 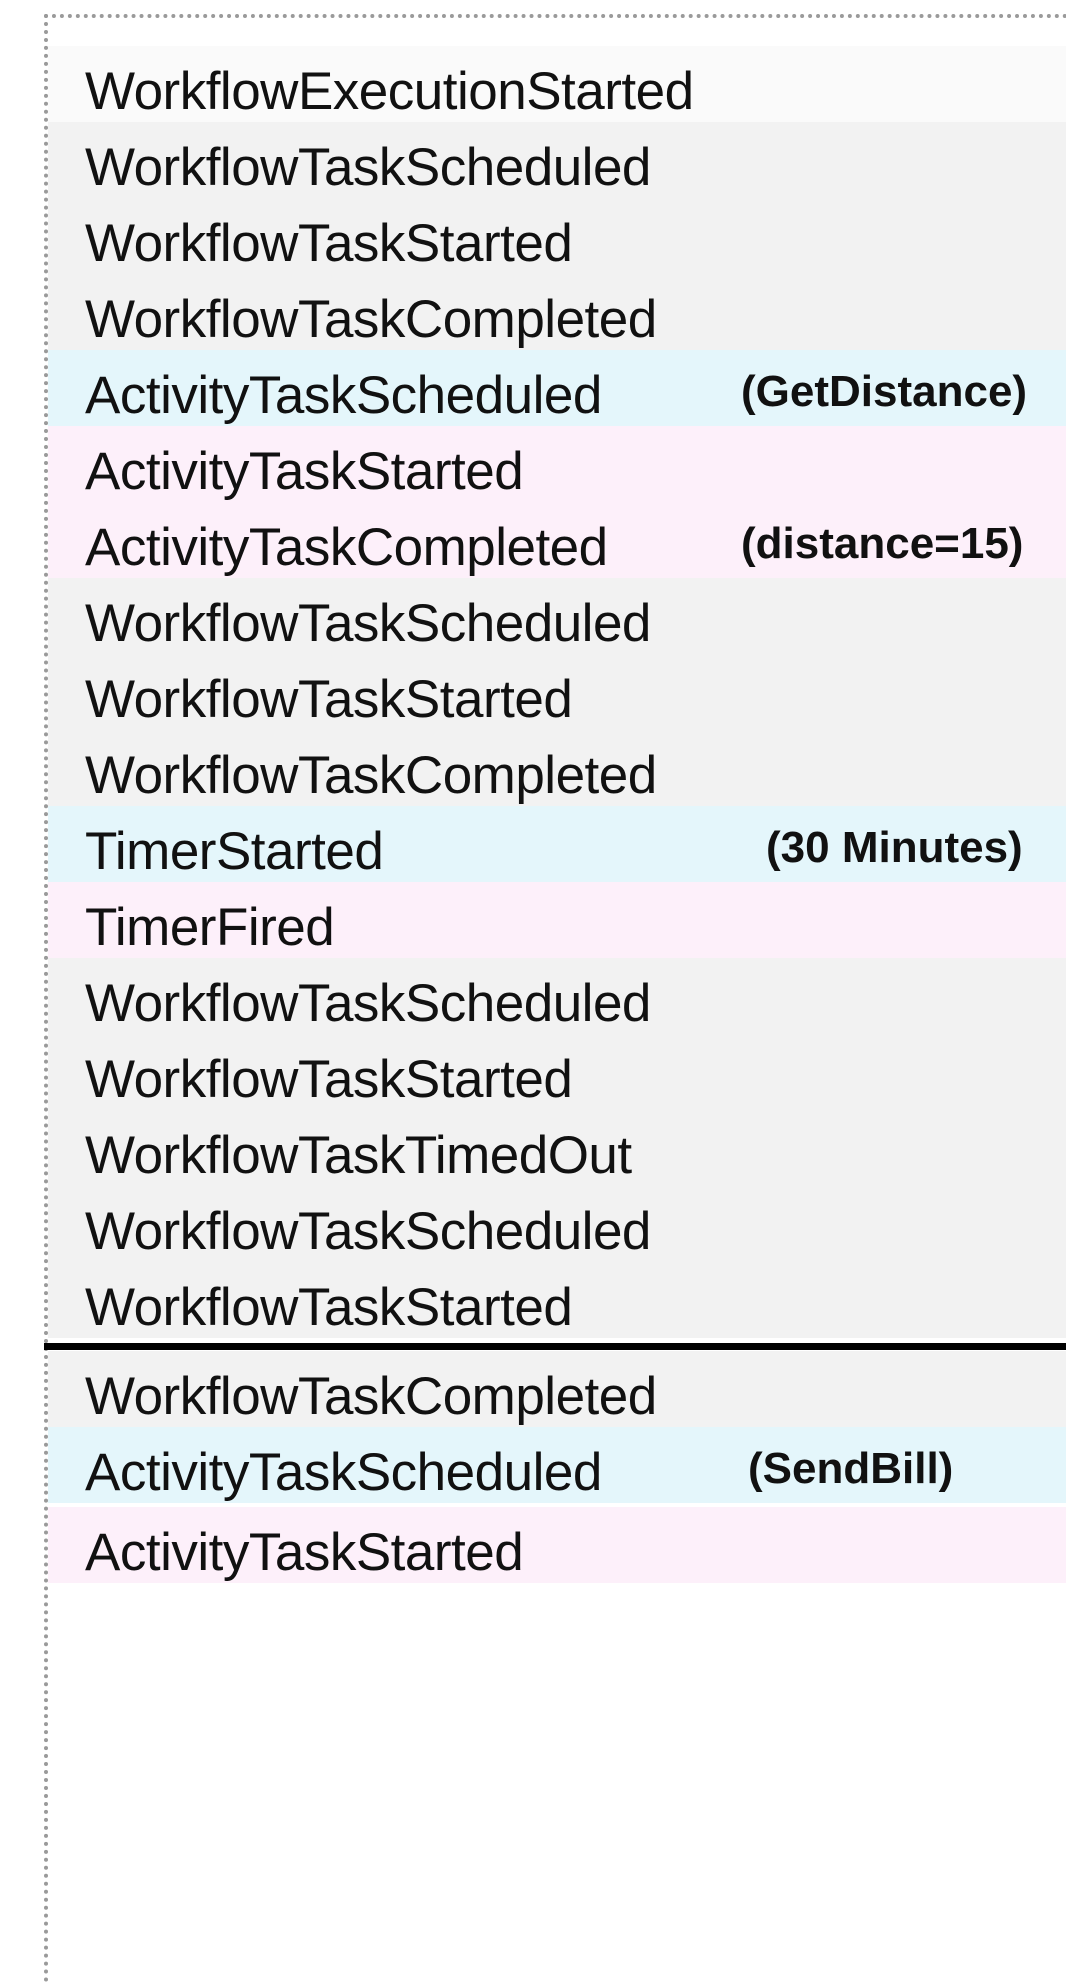 I want to click on event-type-label: WorkflowExecutionStarted, so click(x=389, y=91).